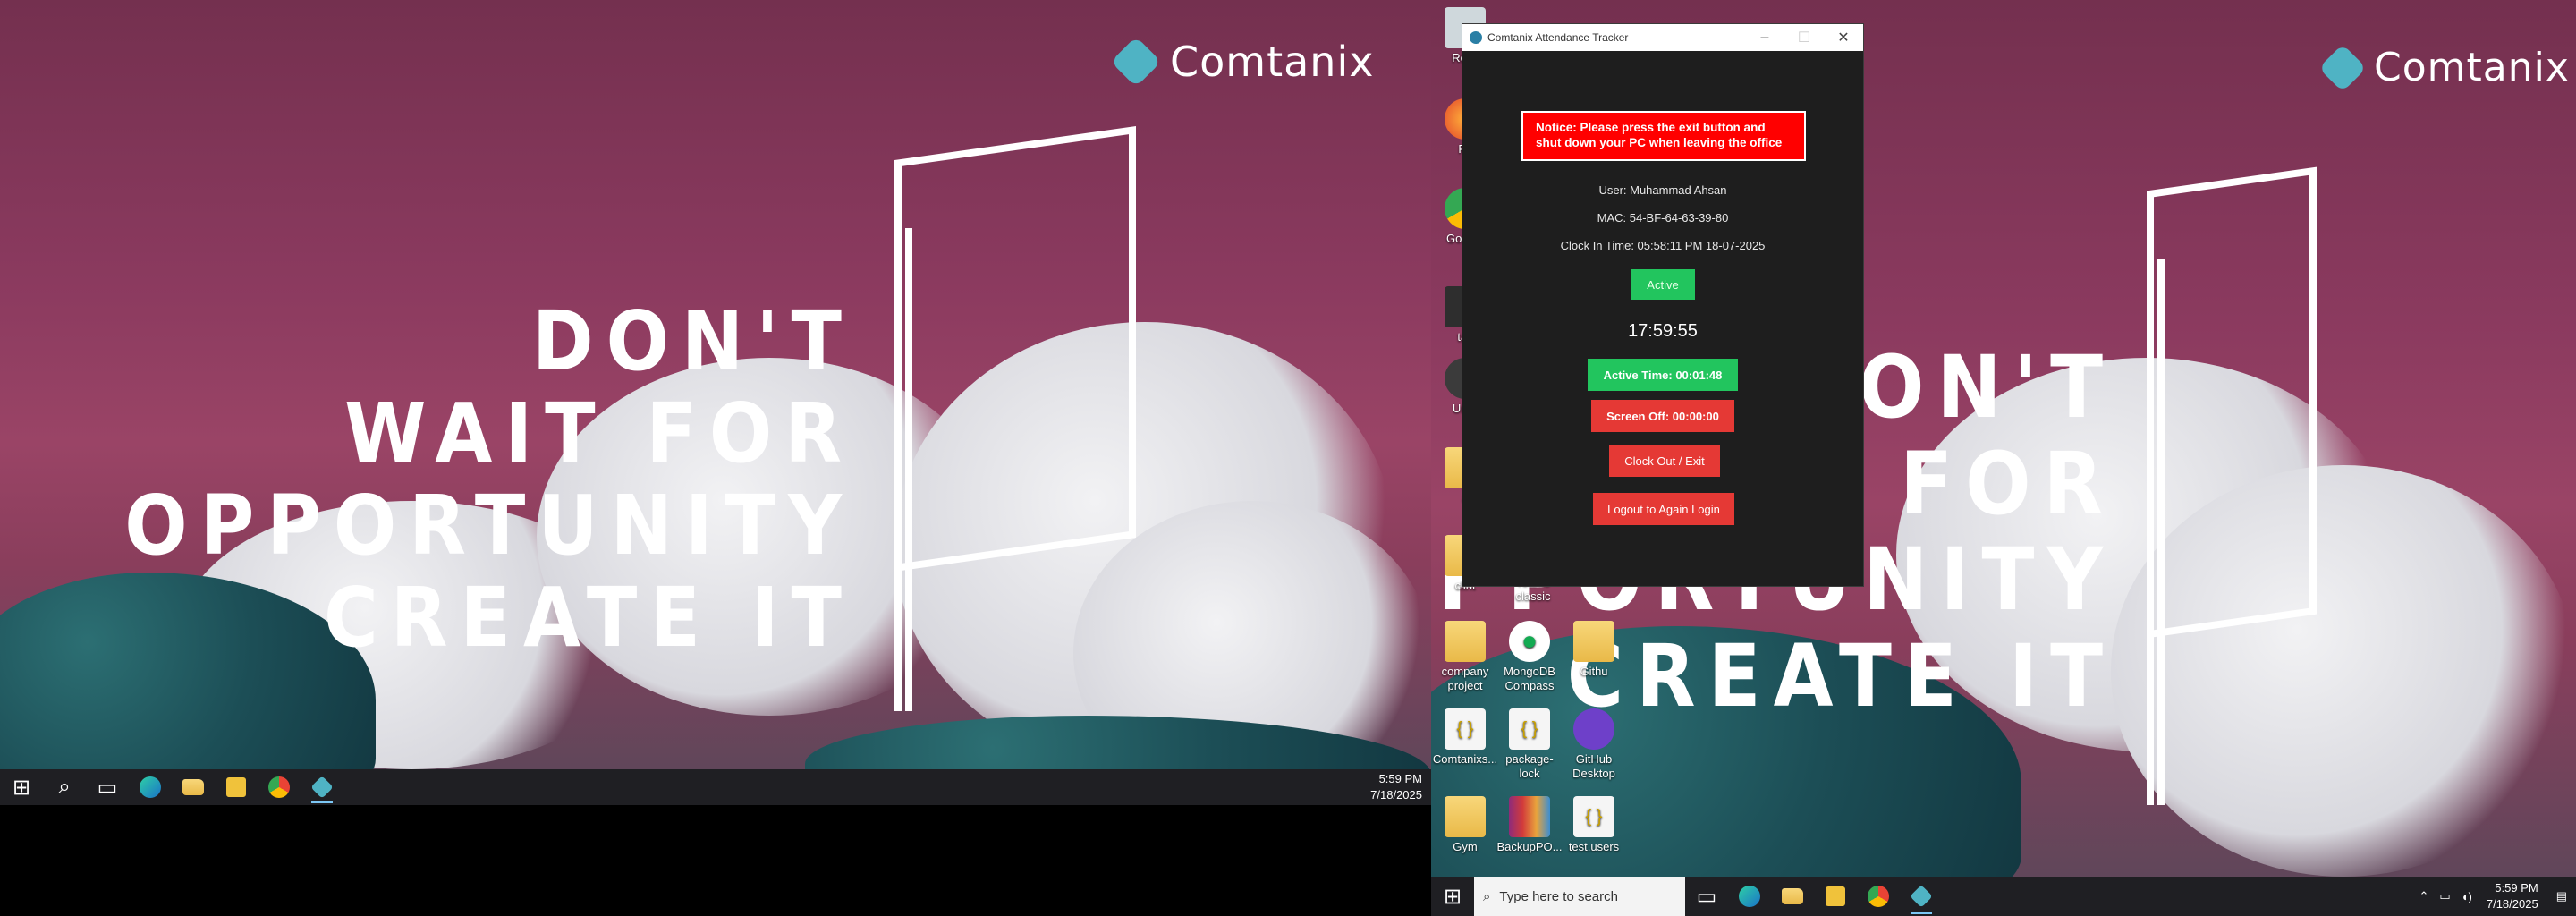 This screenshot has height=916, width=2576. I want to click on close-icon: ✕, so click(1843, 37).